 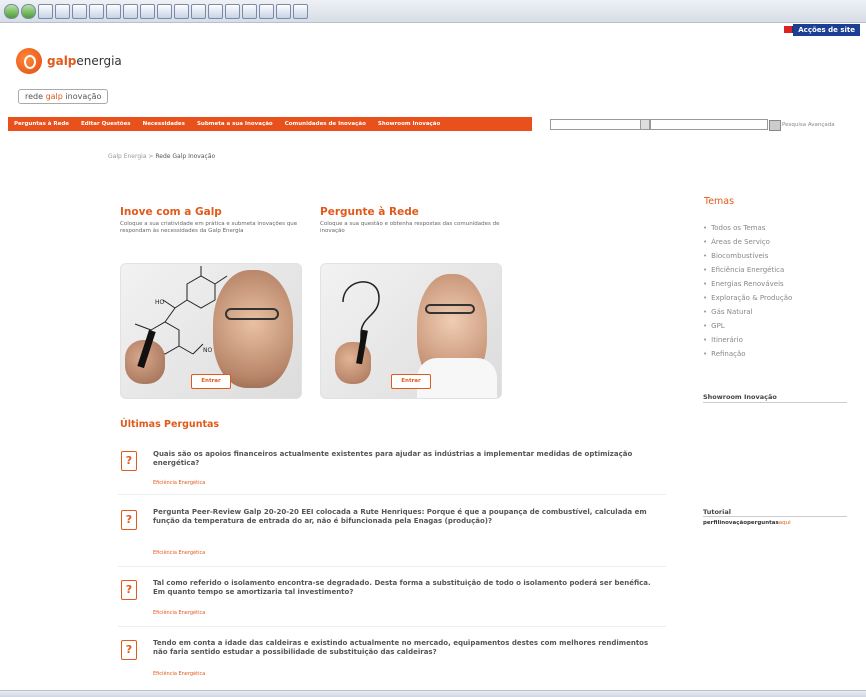 I want to click on pergunte-card: Entrar, so click(x=411, y=331).